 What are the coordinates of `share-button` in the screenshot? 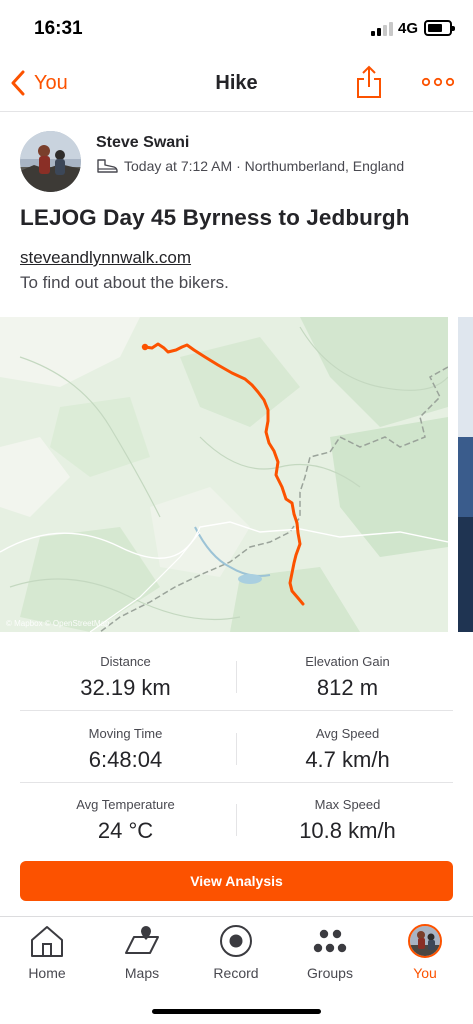 It's located at (369, 82).